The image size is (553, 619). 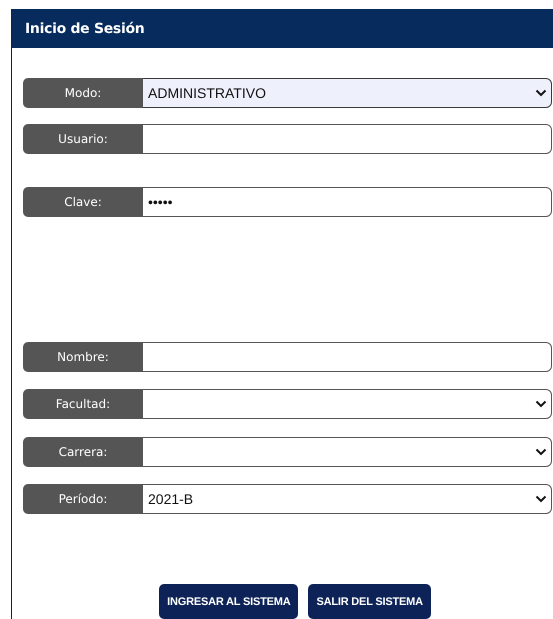 I want to click on field-label: Nombre:, so click(x=83, y=357).